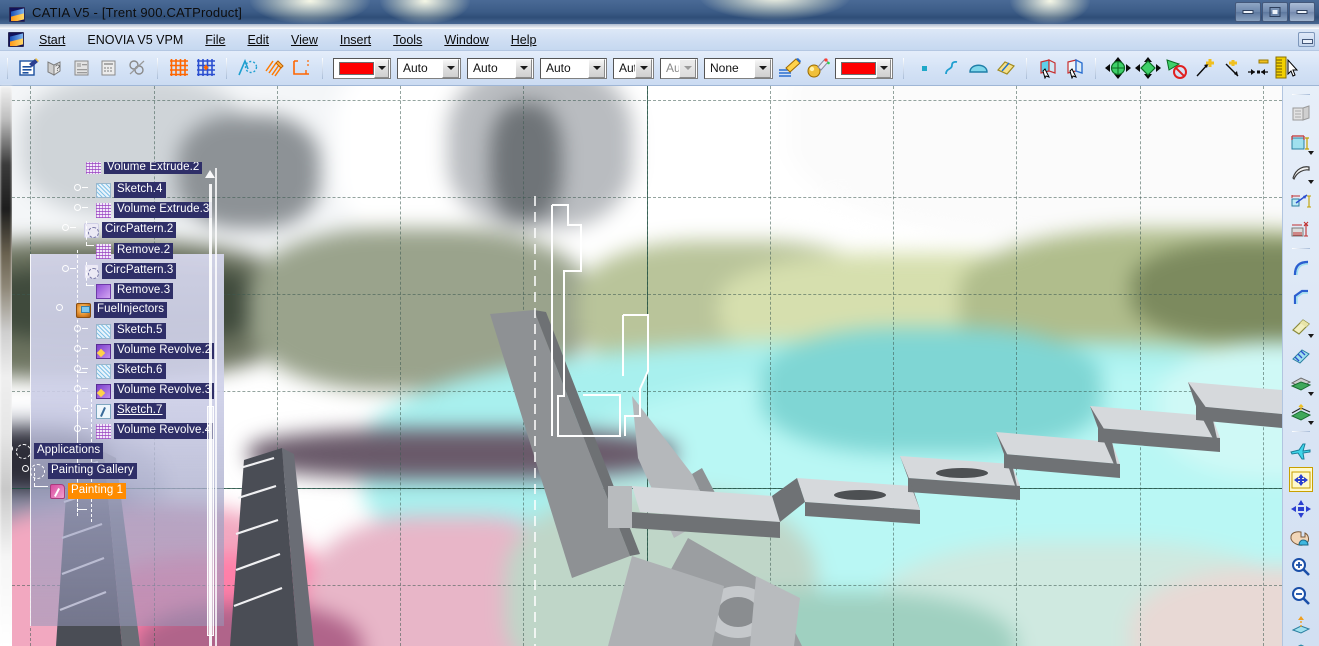 The width and height of the screenshot is (1319, 646). Describe the element at coordinates (790, 68) in the screenshot. I see `painter-button` at that location.